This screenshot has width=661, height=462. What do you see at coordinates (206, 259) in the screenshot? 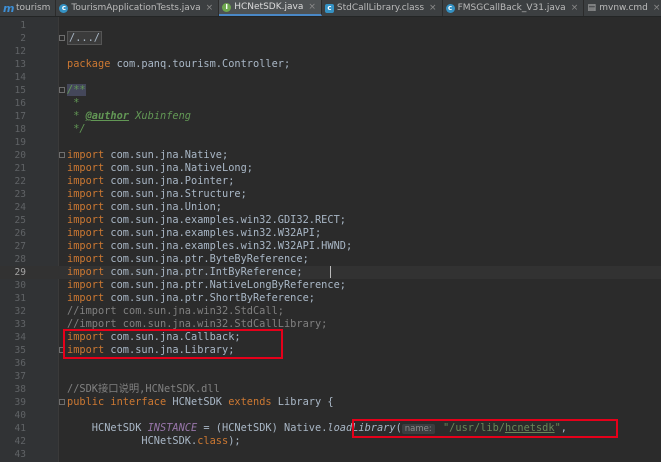
I see `code-rest: com.sun.jna.ptr.ByteByReference;` at bounding box center [206, 259].